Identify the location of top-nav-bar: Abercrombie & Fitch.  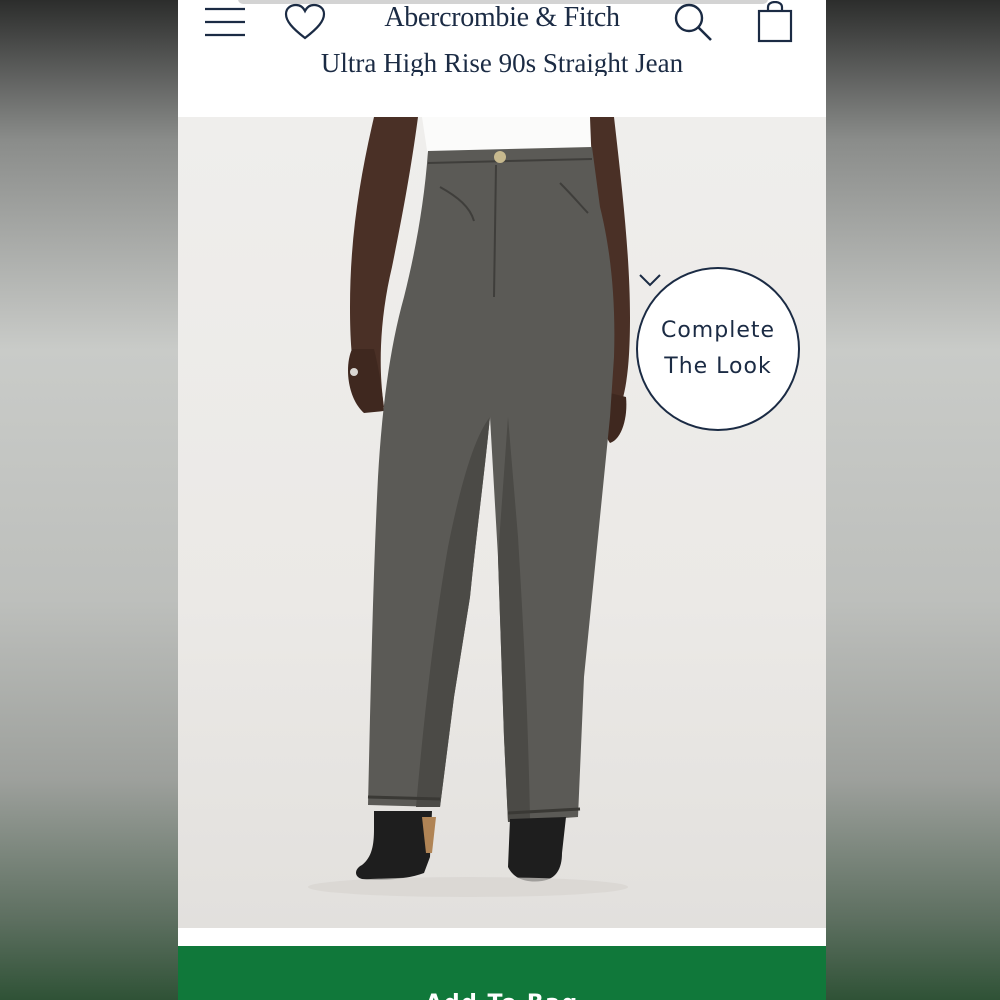
(502, 23).